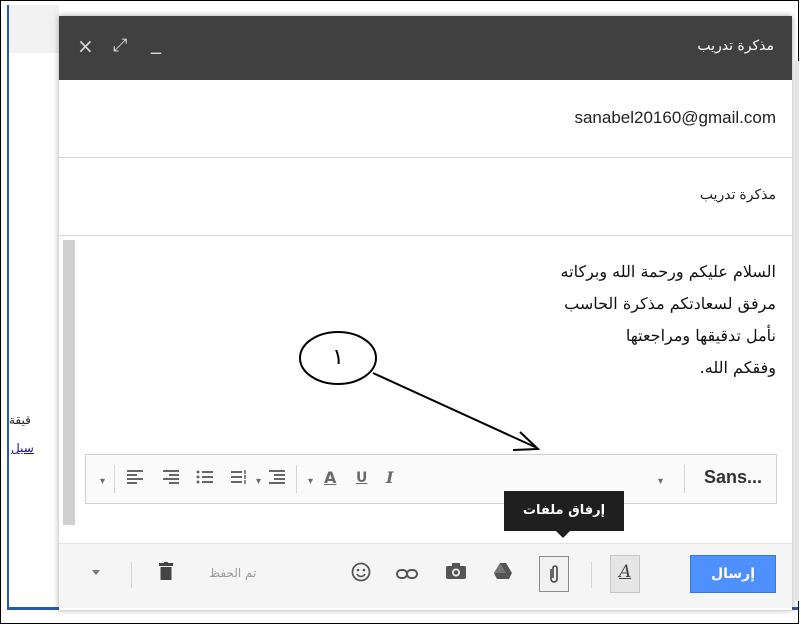  Describe the element at coordinates (670, 303) in the screenshot. I see `body-line-2: مرفق لسعادتكم مذكرة الحاسب` at that location.